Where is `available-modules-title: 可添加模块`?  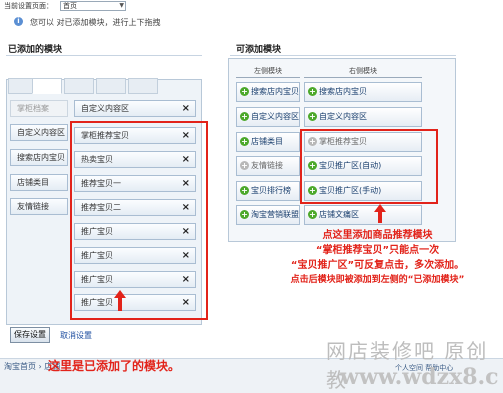
available-modules-title: 可添加模块 is located at coordinates (259, 50).